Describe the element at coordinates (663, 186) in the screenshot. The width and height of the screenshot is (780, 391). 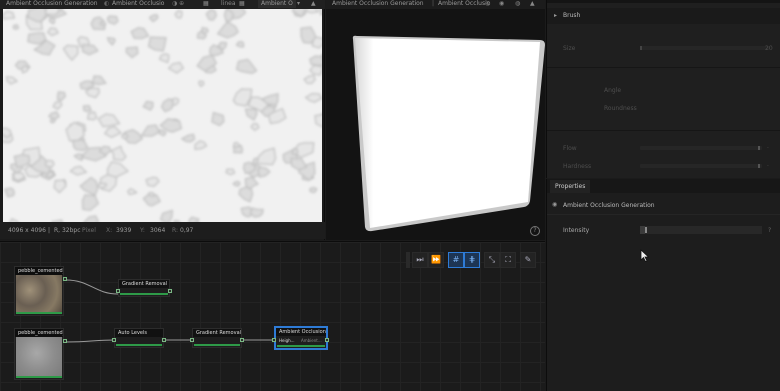
I see `properties-tabbar: Properties` at that location.